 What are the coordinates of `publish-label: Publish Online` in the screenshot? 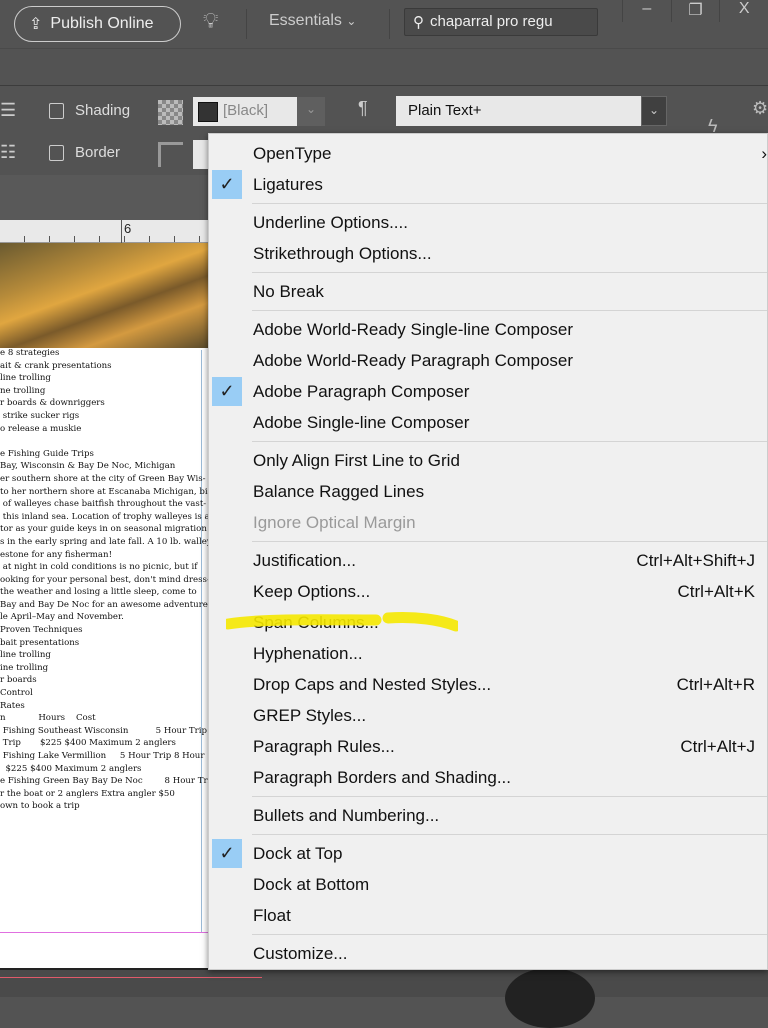 It's located at (102, 23).